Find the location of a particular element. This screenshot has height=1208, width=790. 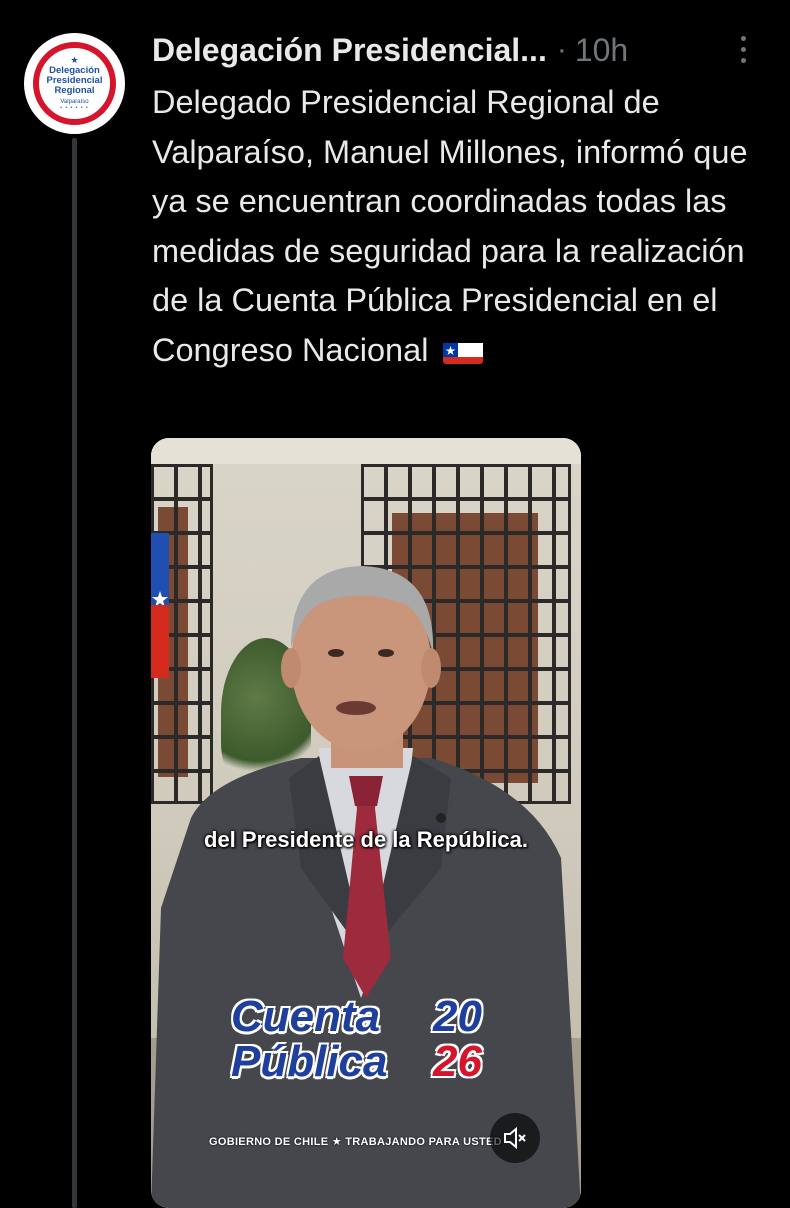

more-options-icon is located at coordinates (743, 51).